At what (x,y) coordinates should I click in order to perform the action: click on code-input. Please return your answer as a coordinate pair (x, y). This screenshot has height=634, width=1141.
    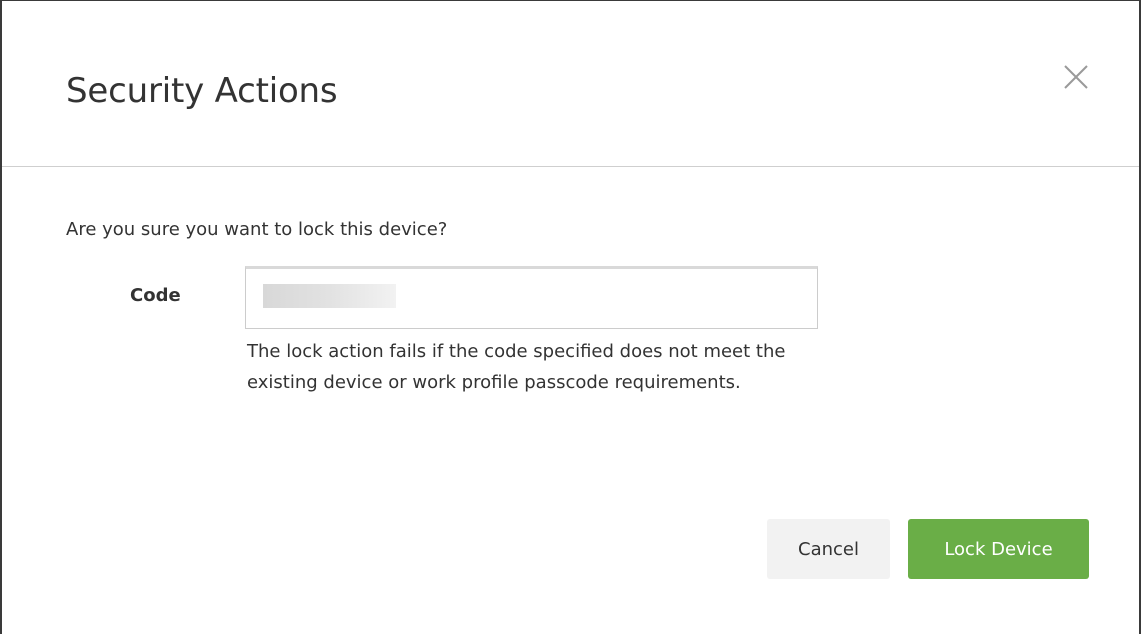
    Looking at the image, I should click on (531, 297).